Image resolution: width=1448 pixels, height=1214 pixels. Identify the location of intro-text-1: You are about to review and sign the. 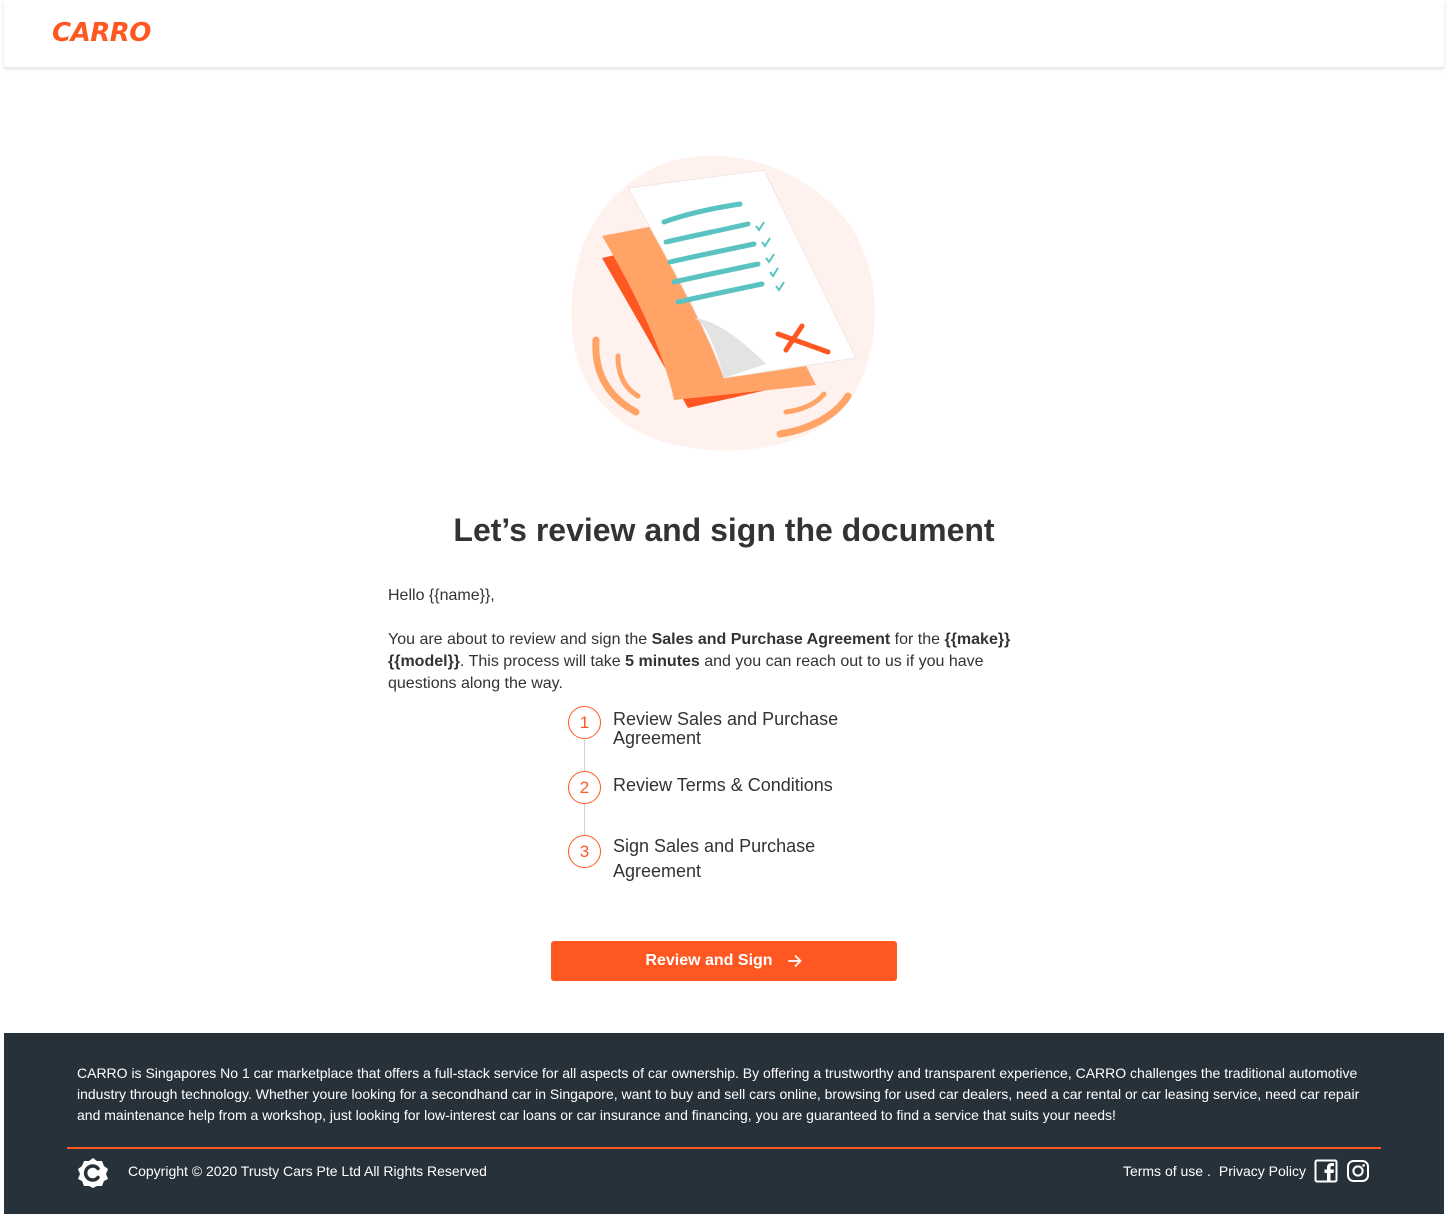
(520, 639).